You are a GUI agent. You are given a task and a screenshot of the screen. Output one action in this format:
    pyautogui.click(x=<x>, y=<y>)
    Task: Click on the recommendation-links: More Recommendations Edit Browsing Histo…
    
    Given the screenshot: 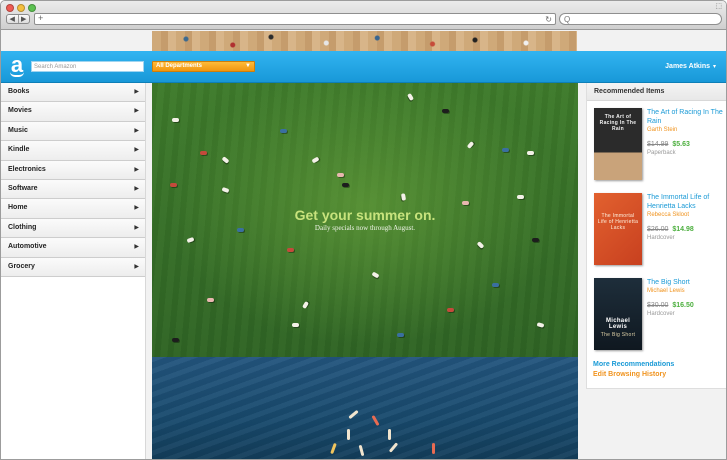 What is the action you would take?
    pyautogui.click(x=633, y=370)
    